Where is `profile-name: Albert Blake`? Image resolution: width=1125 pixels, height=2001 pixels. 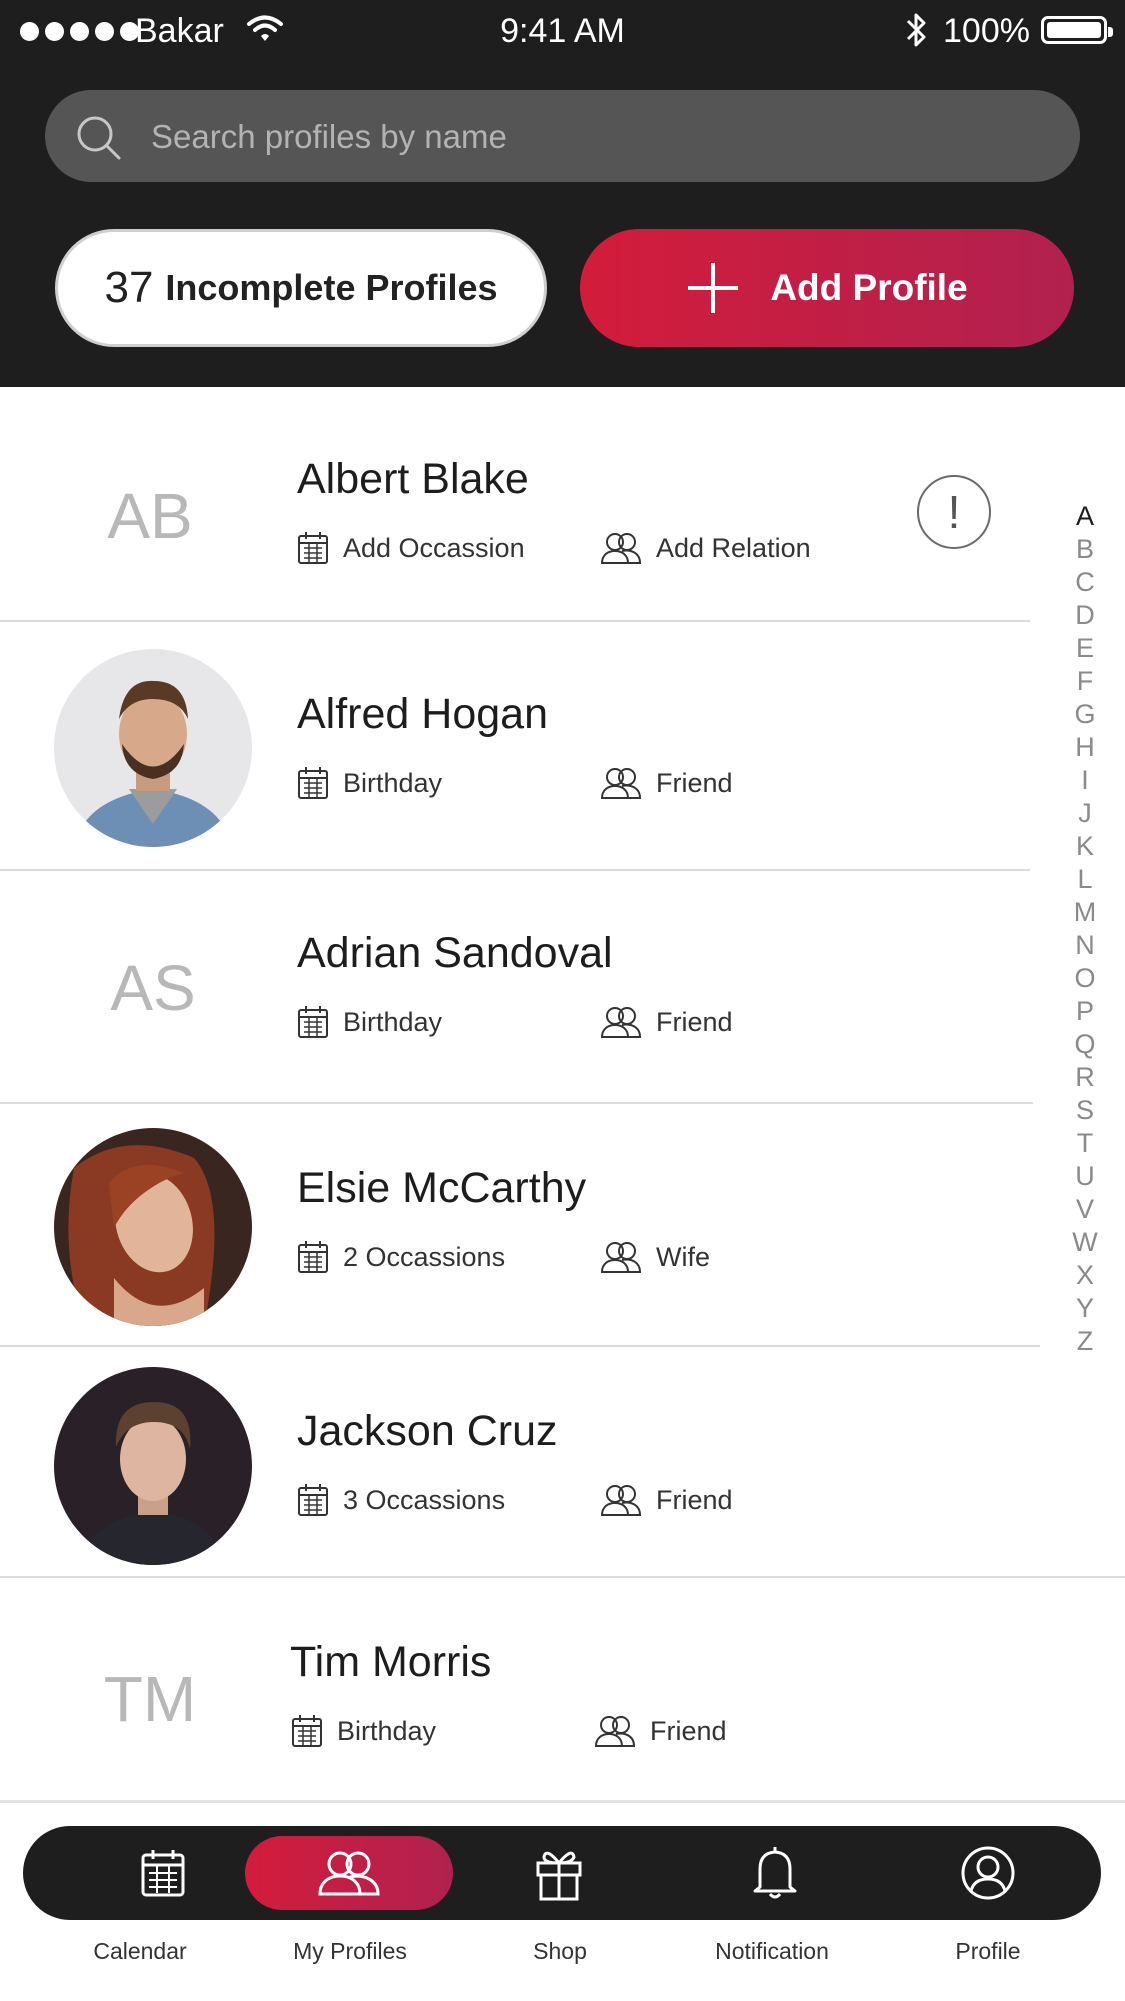
profile-name: Albert Blake is located at coordinates (413, 479).